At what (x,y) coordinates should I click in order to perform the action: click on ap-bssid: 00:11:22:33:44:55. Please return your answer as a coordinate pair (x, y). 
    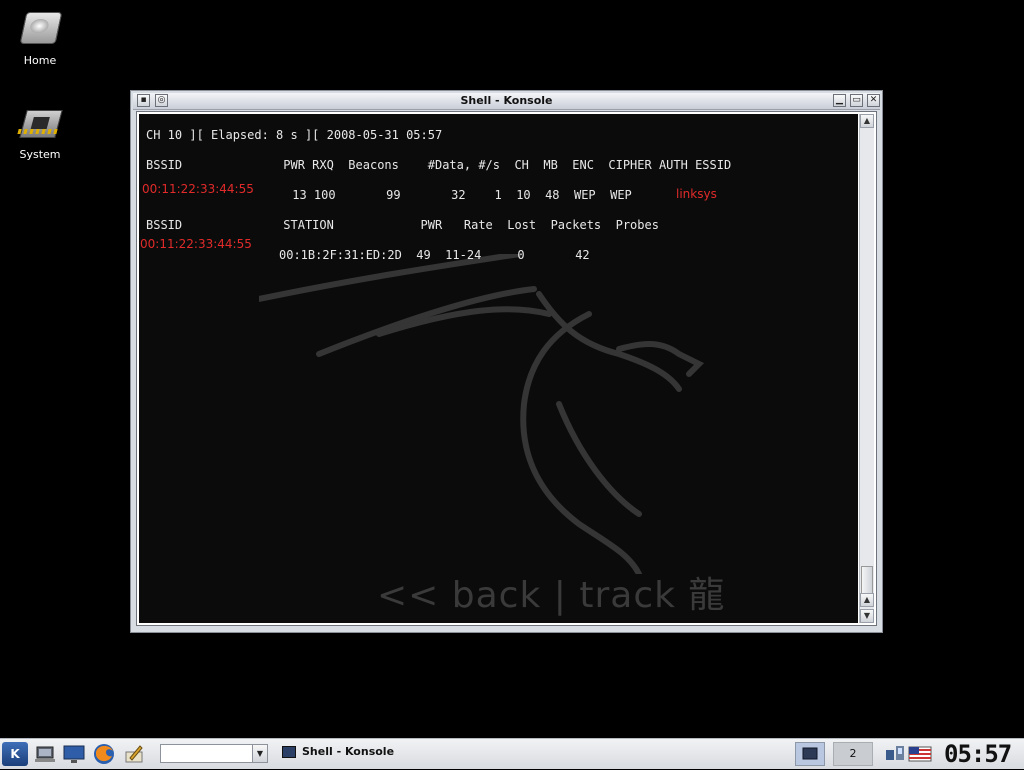
    Looking at the image, I should click on (198, 189).